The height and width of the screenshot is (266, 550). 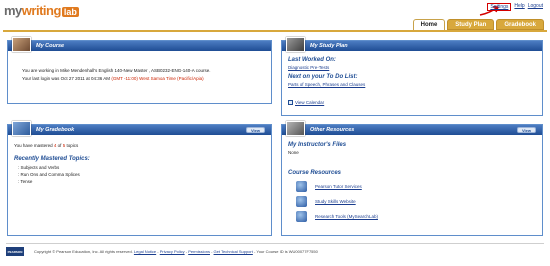 What do you see at coordinates (309, 102) in the screenshot?
I see `view-calendar-link: View Calendar` at bounding box center [309, 102].